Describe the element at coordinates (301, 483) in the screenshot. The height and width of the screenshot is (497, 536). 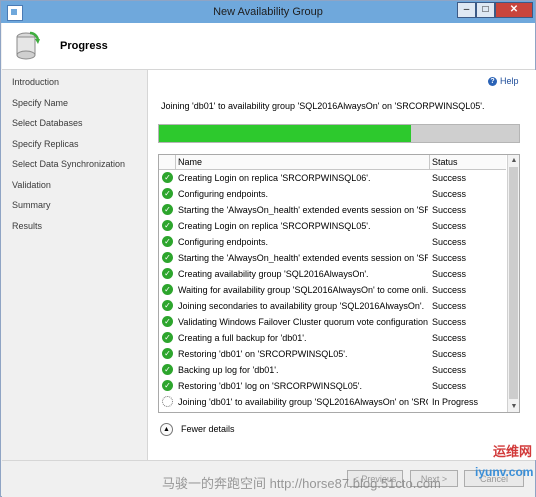
I see `watermark-text: 马骏一的奔跑空间 http://horse87.blog.51cto.com` at that location.